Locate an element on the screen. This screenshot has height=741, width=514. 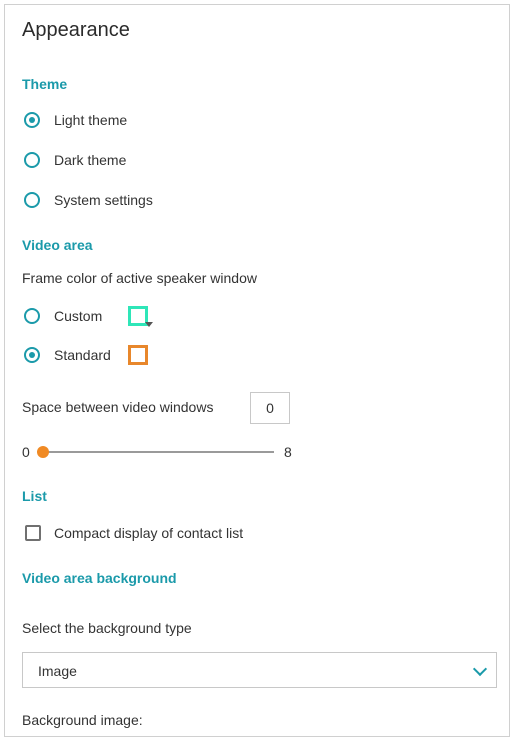
spacing-input: 0 is located at coordinates (270, 408).